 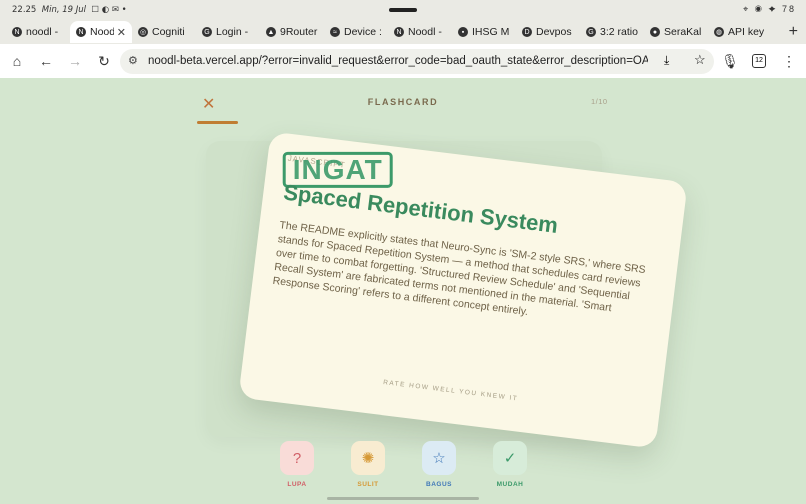 What do you see at coordinates (740, 32) in the screenshot?
I see `browser-tab: ◍ API key` at bounding box center [740, 32].